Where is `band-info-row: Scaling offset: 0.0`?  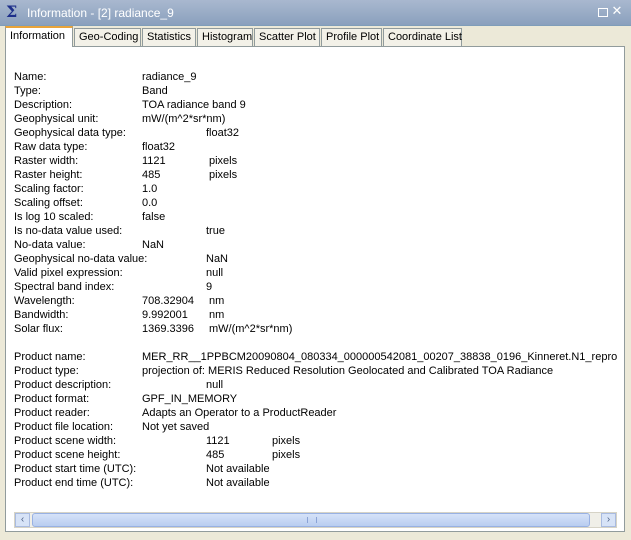
band-info-row: Scaling offset: 0.0 is located at coordinates (315, 203).